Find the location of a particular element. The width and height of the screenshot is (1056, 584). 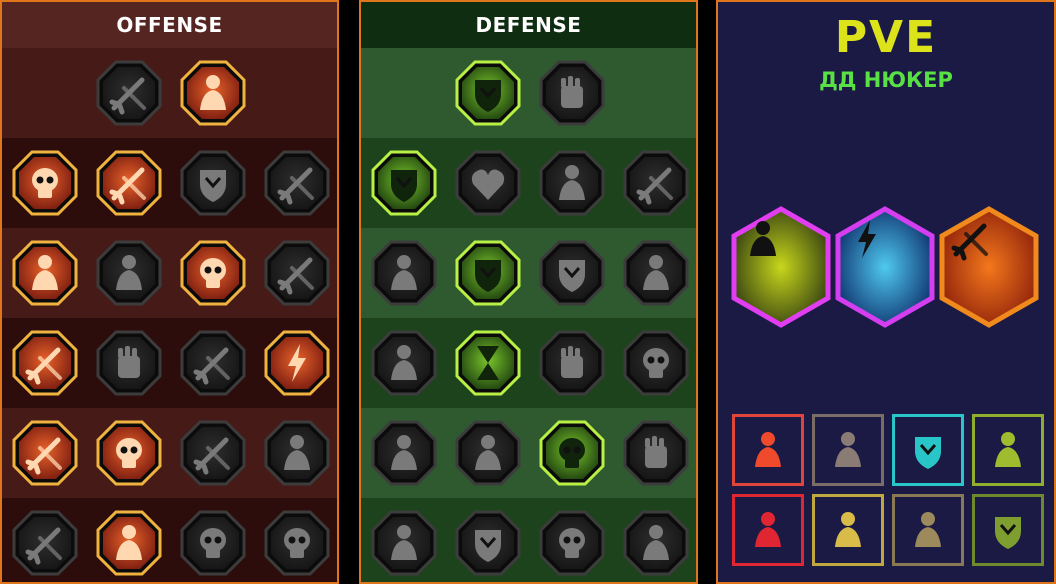

cross-shield-icon is located at coordinates (928, 450).